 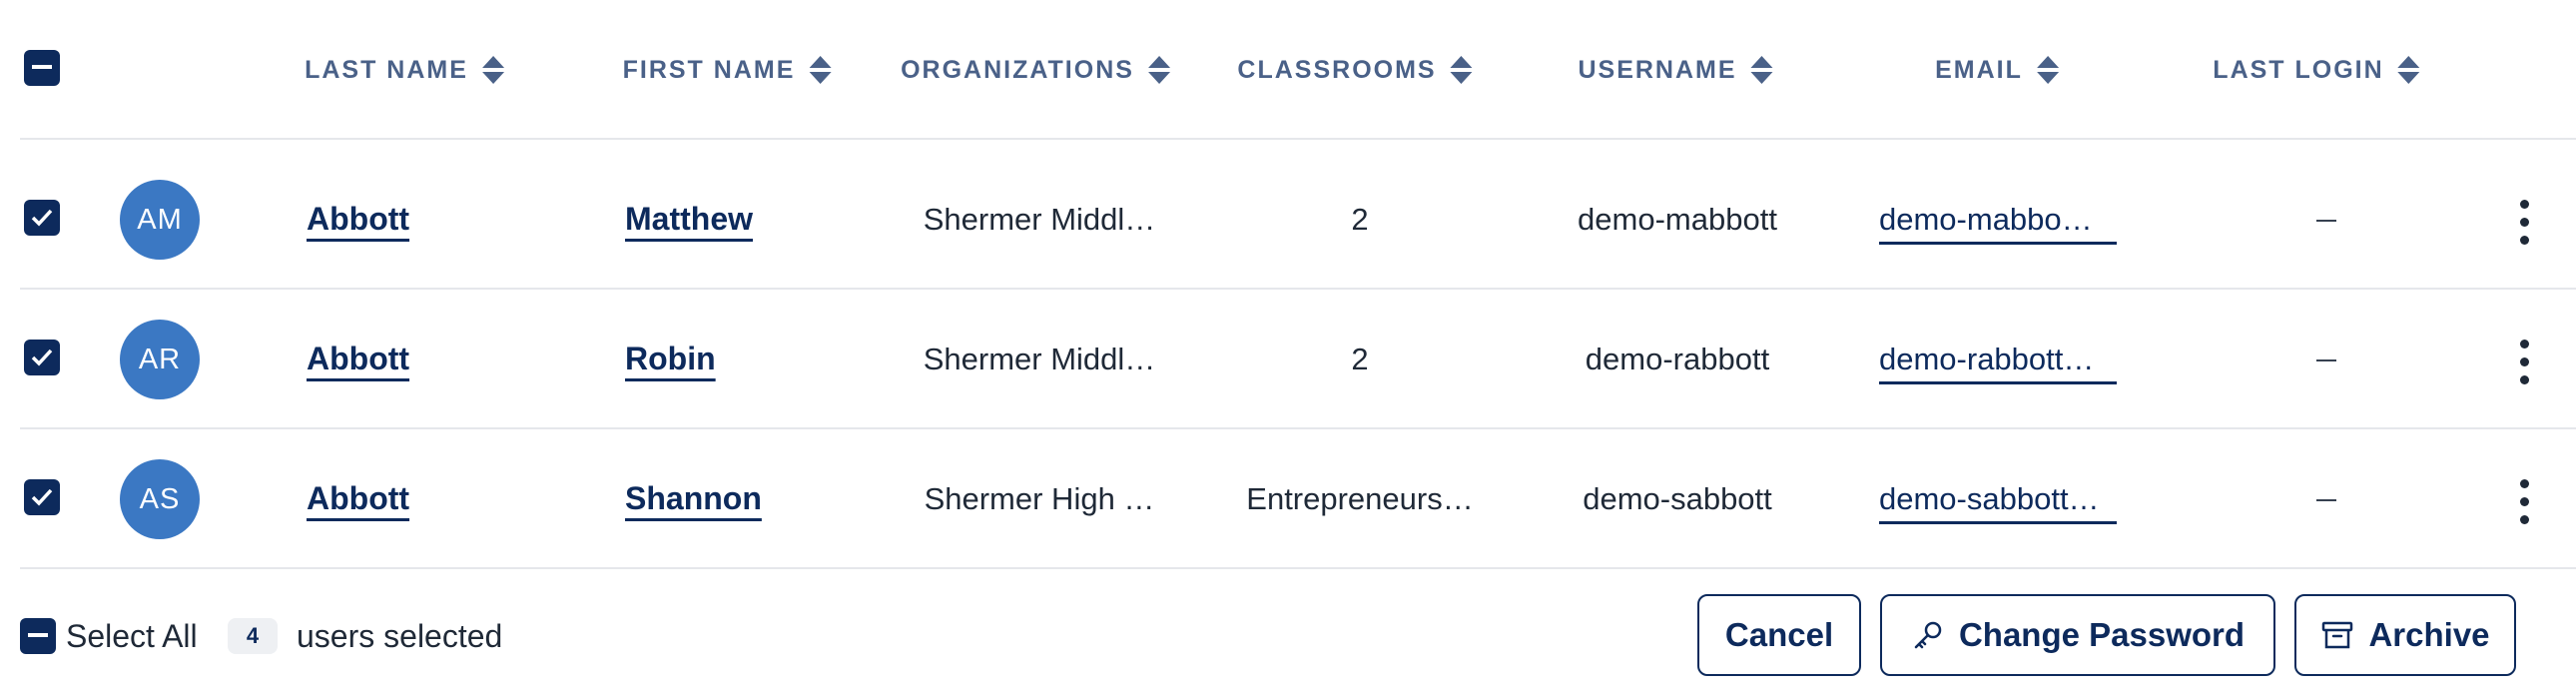 I want to click on archive-icon, so click(x=2337, y=635).